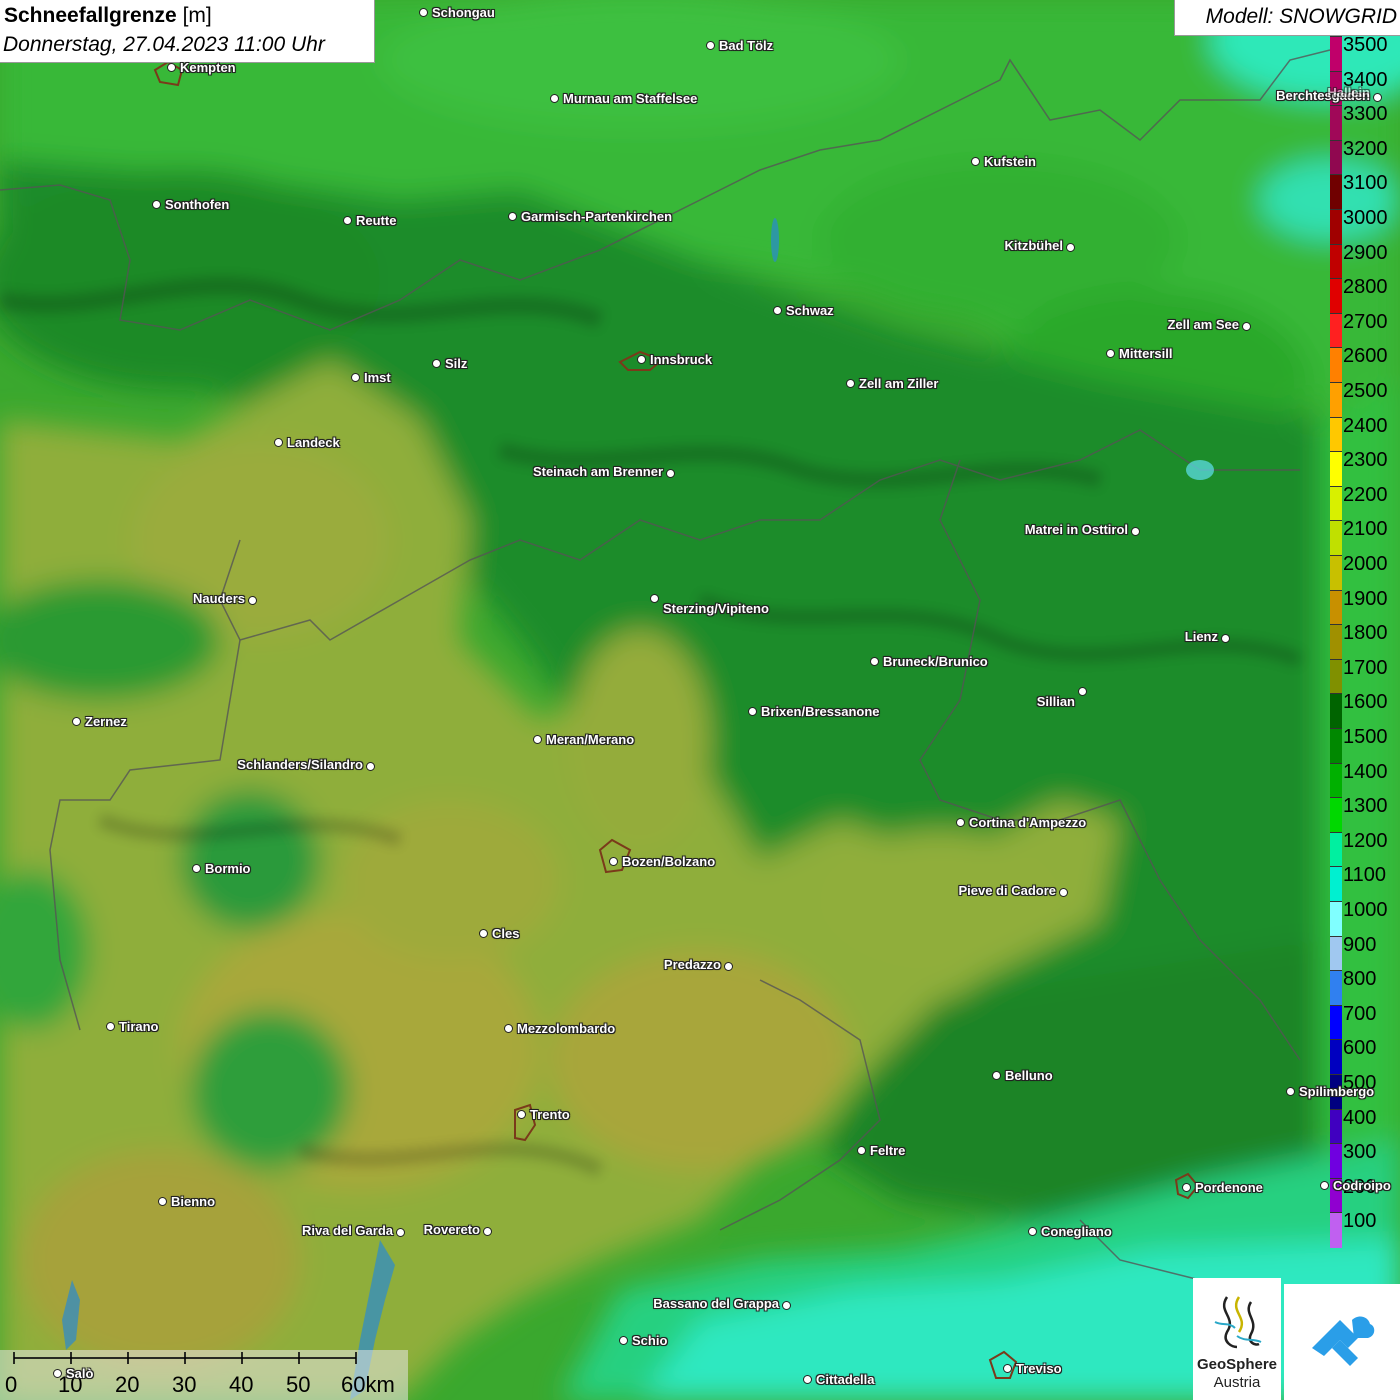 This screenshot has width=1400, height=1400. Describe the element at coordinates (820, 711) in the screenshot. I see `city-label: Brixen/Bressanone` at that location.